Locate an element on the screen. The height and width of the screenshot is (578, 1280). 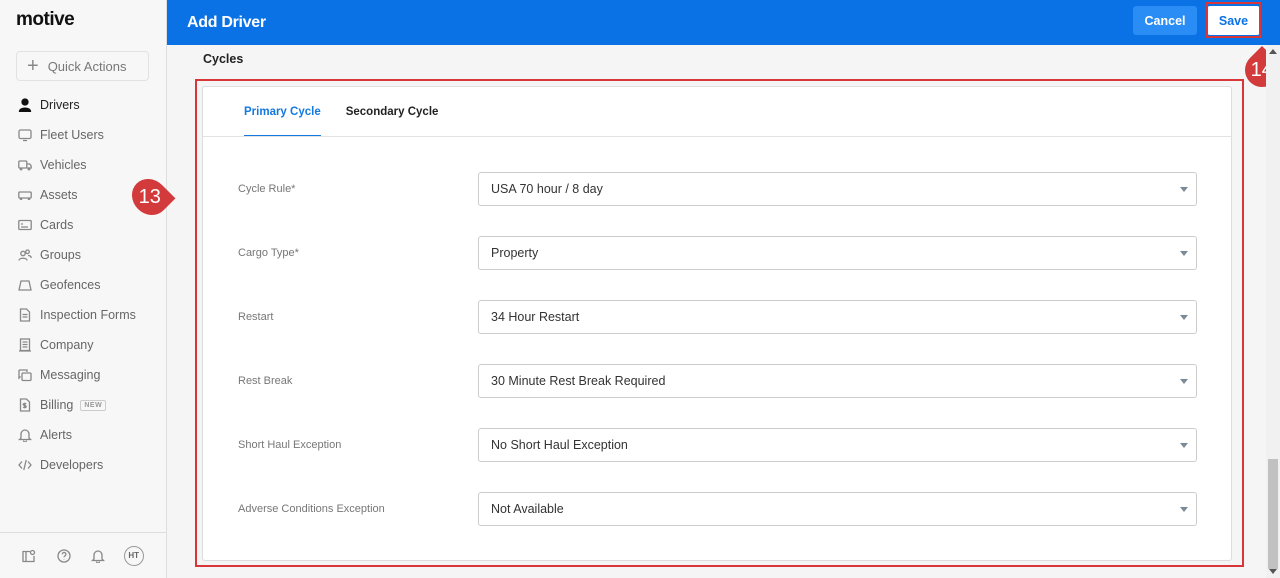
bell-icon is located at coordinates (25, 435).